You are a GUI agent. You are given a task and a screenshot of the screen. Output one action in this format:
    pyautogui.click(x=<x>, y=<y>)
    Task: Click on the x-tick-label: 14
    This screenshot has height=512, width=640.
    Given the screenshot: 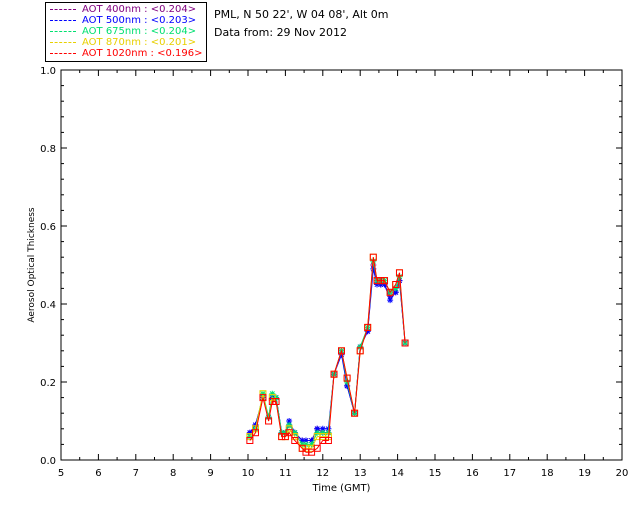 What is the action you would take?
    pyautogui.click(x=397, y=473)
    